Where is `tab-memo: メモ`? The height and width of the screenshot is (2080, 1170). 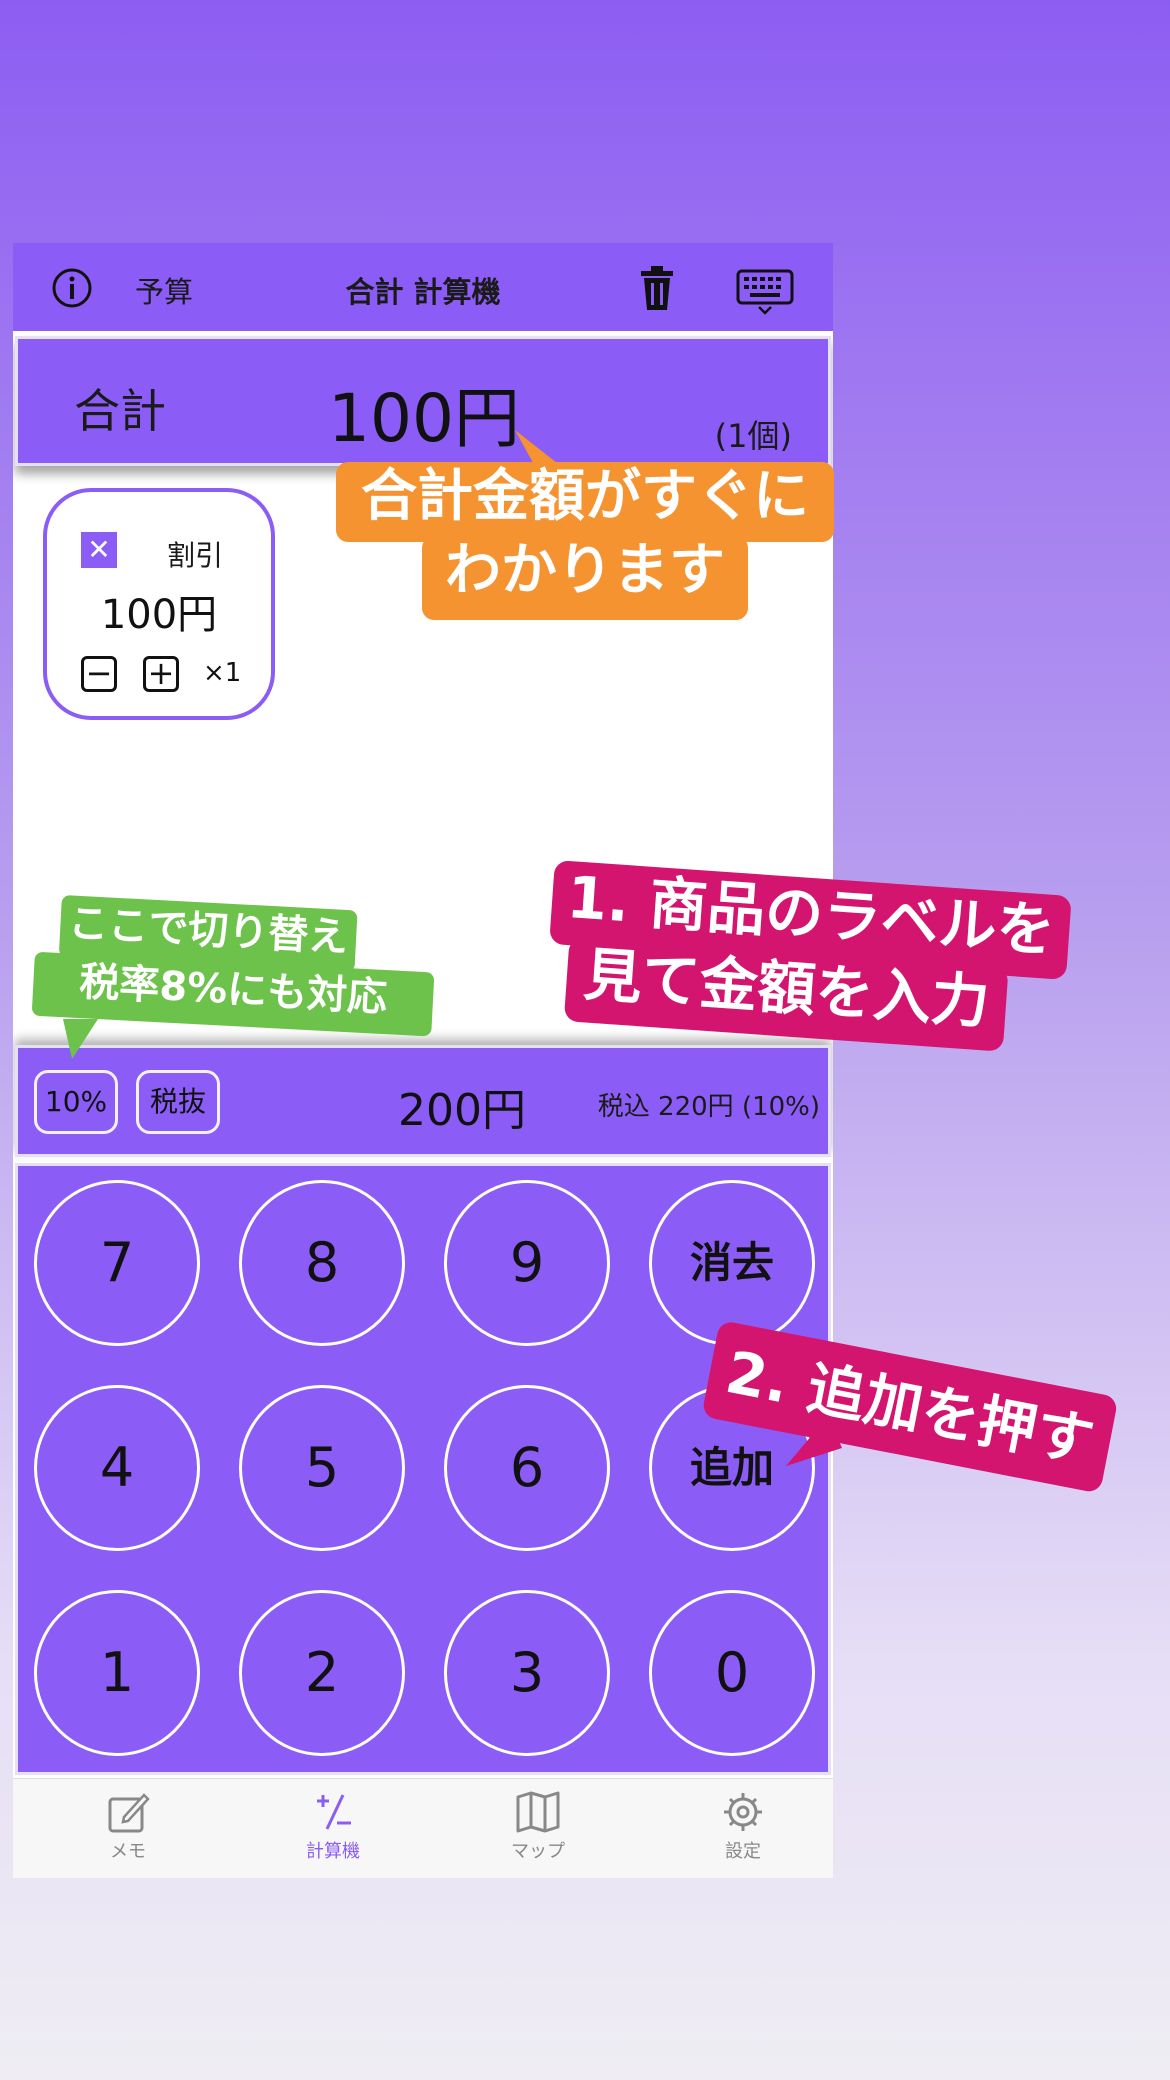 tab-memo: メモ is located at coordinates (128, 1830).